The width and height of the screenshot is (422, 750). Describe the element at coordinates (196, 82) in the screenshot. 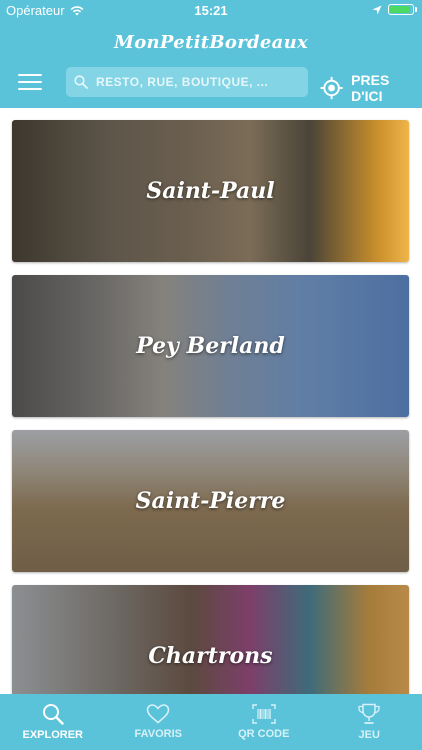

I see `search-input` at that location.